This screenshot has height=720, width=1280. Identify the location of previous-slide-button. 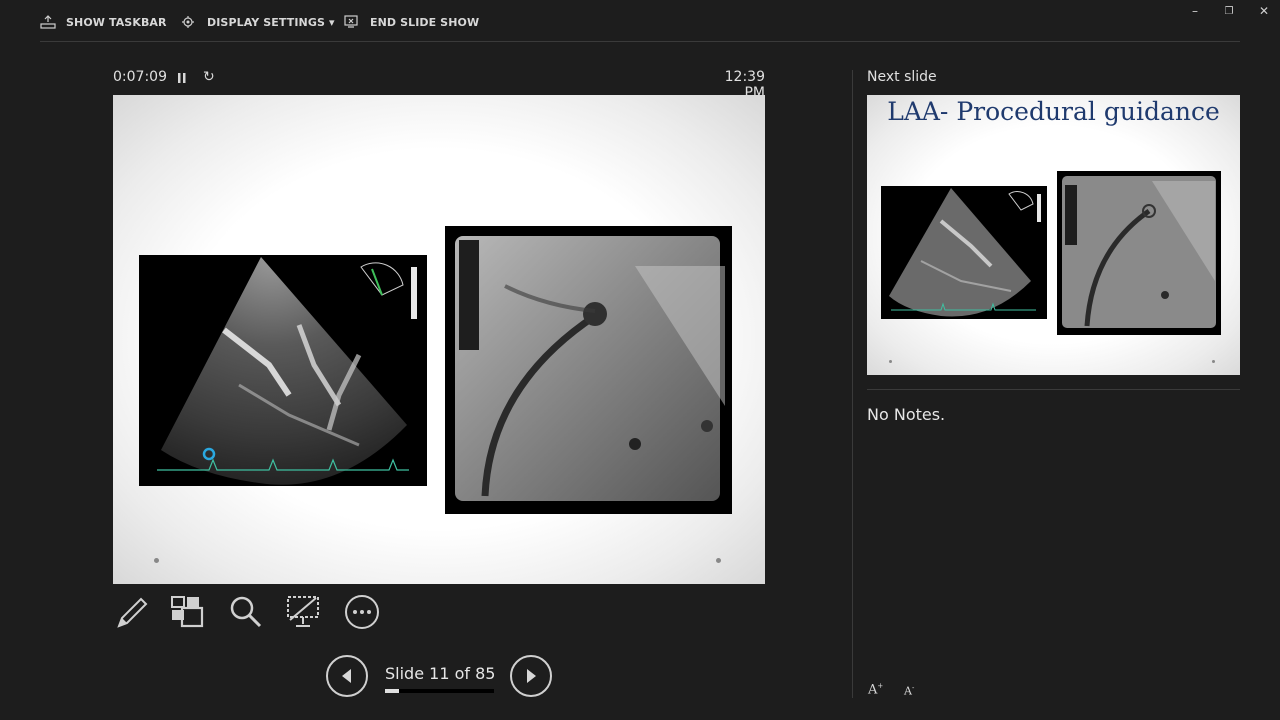
(347, 676).